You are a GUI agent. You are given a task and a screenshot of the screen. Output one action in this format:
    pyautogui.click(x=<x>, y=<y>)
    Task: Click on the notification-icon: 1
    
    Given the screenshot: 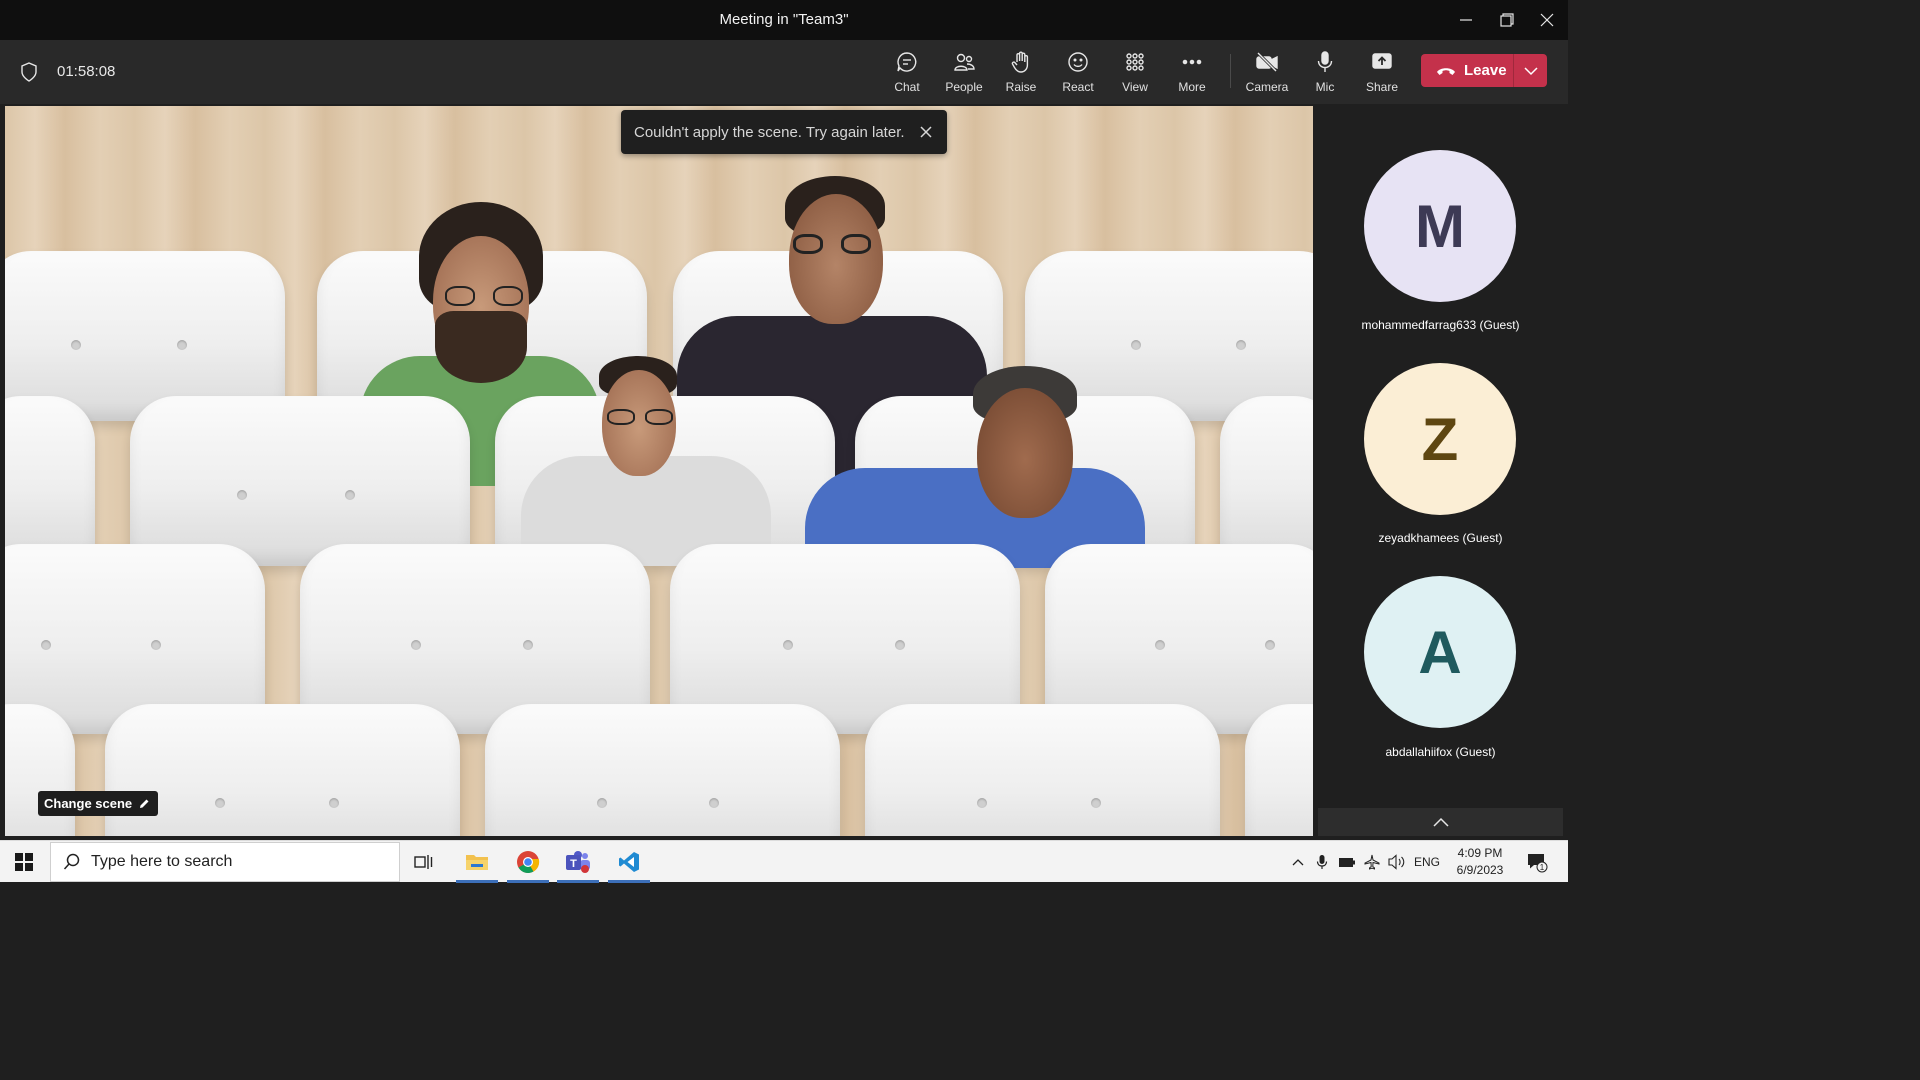 What is the action you would take?
    pyautogui.click(x=1538, y=863)
    